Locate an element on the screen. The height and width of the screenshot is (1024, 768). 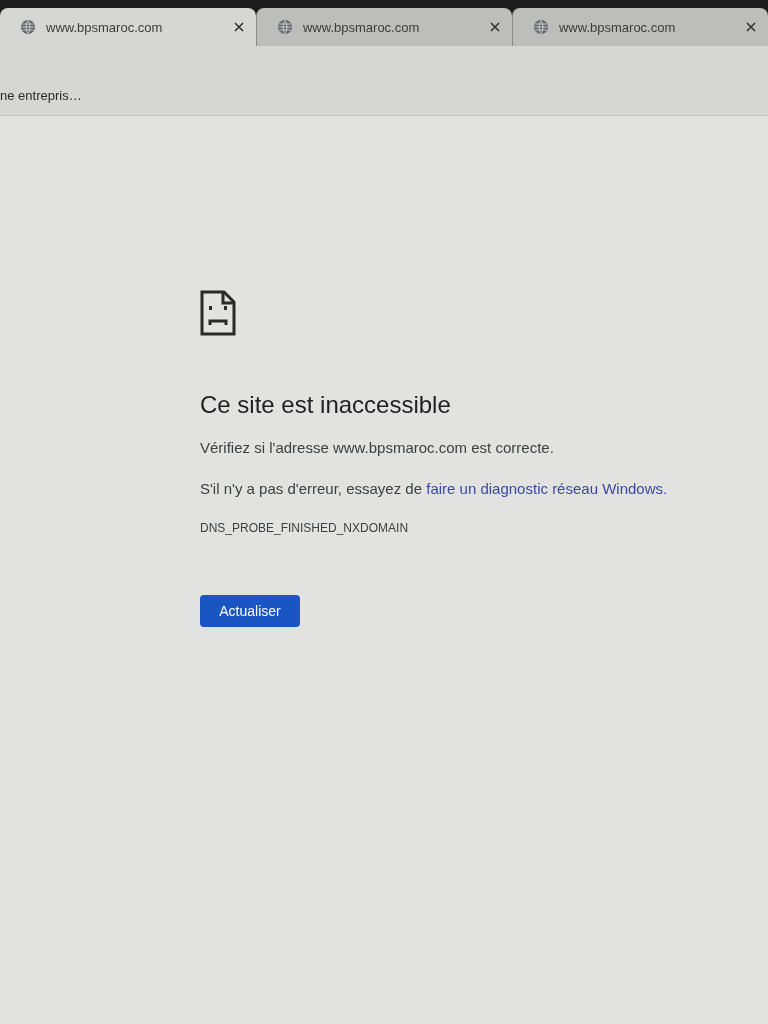
reload-button: Actualiser is located at coordinates (250, 611).